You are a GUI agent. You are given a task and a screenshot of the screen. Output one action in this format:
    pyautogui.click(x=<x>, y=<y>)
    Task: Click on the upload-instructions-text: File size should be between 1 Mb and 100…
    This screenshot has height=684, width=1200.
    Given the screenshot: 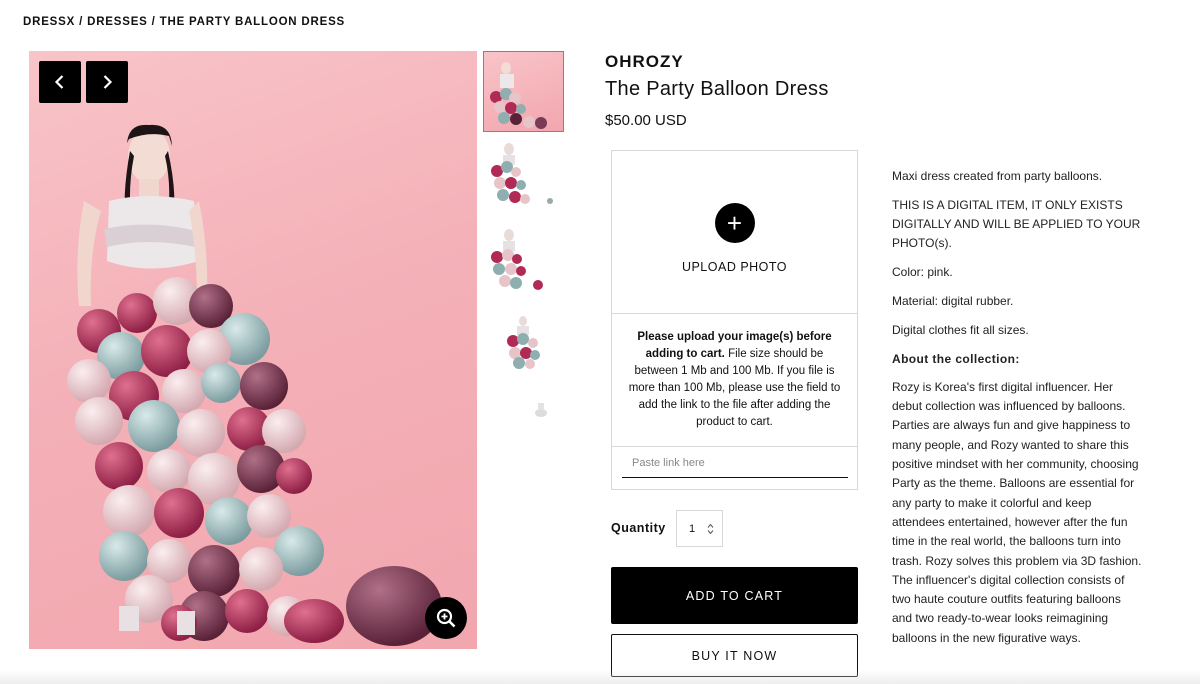 What is the action you would take?
    pyautogui.click(x=734, y=388)
    